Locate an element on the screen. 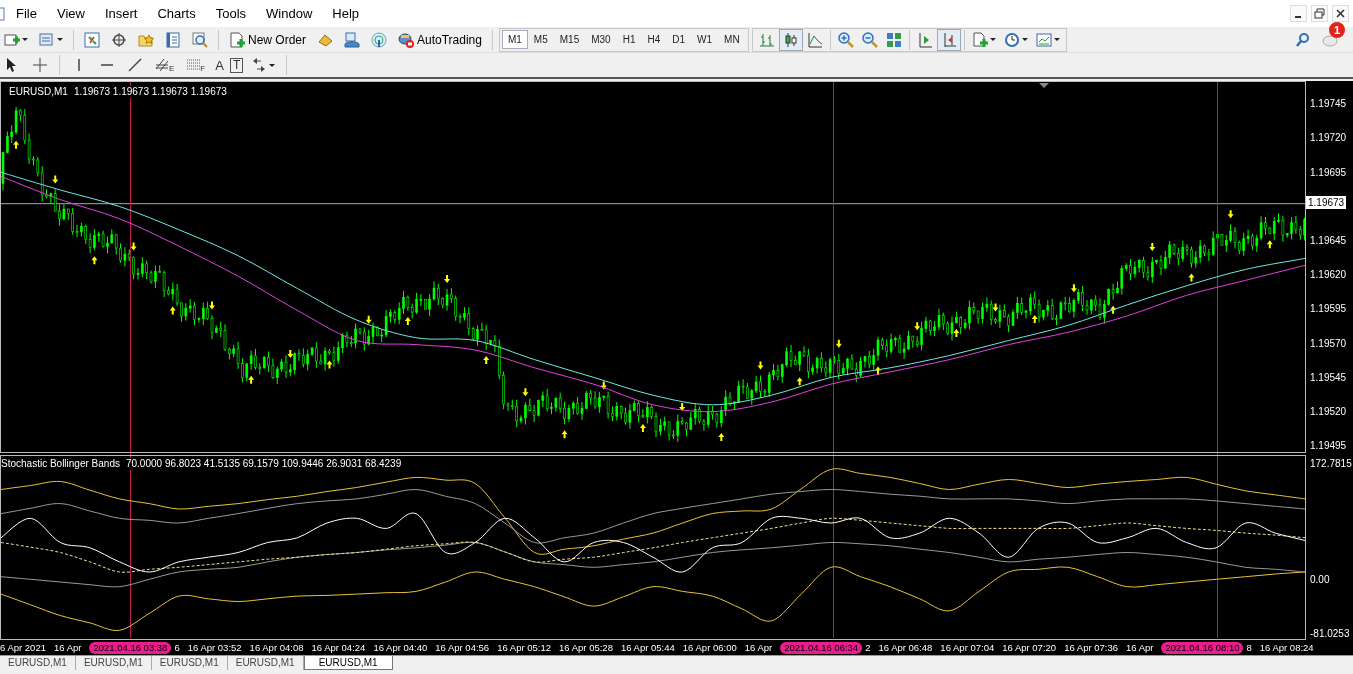 This screenshot has width=1353, height=674. zoom-out-icon is located at coordinates (869, 39).